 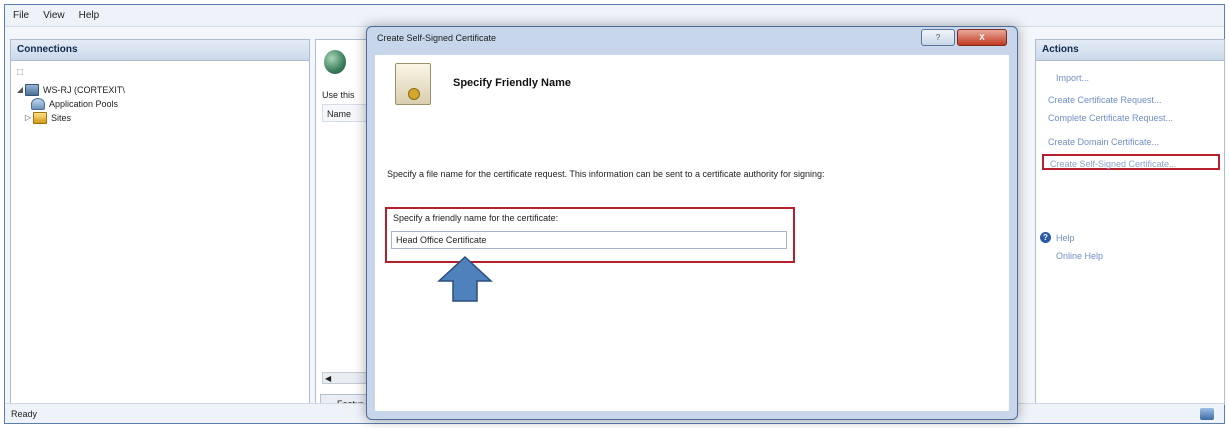 What do you see at coordinates (84, 104) in the screenshot?
I see `tree-item-label: Application Pools` at bounding box center [84, 104].